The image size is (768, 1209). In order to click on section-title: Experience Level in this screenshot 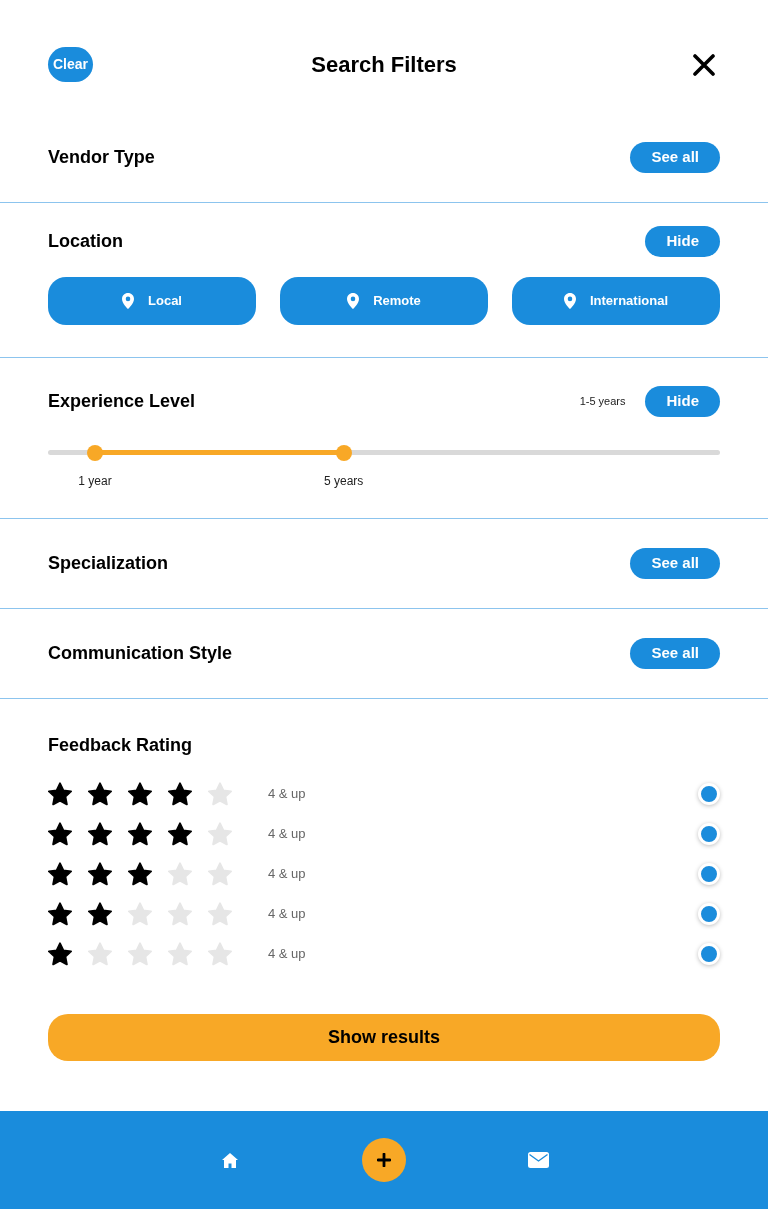, I will do `click(122, 401)`.